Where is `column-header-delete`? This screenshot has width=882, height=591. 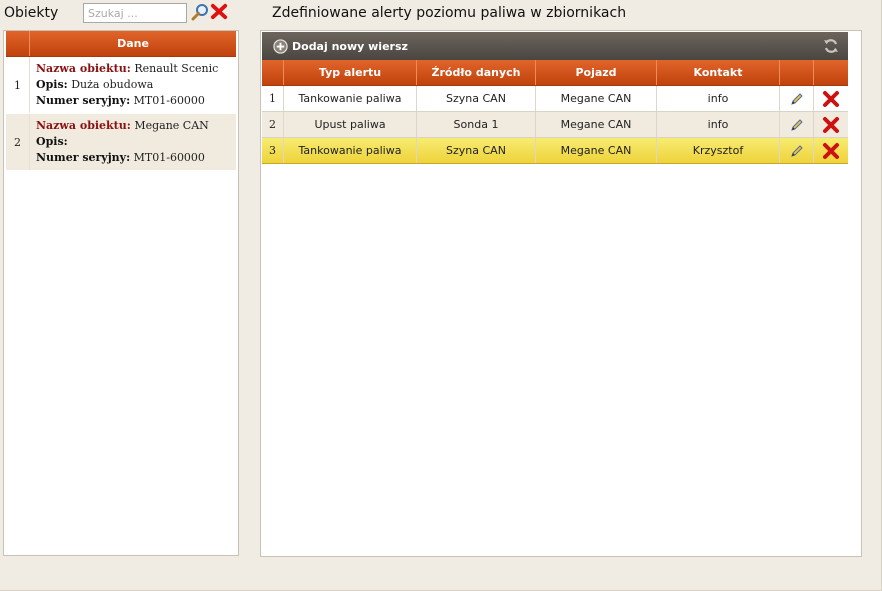 column-header-delete is located at coordinates (831, 72).